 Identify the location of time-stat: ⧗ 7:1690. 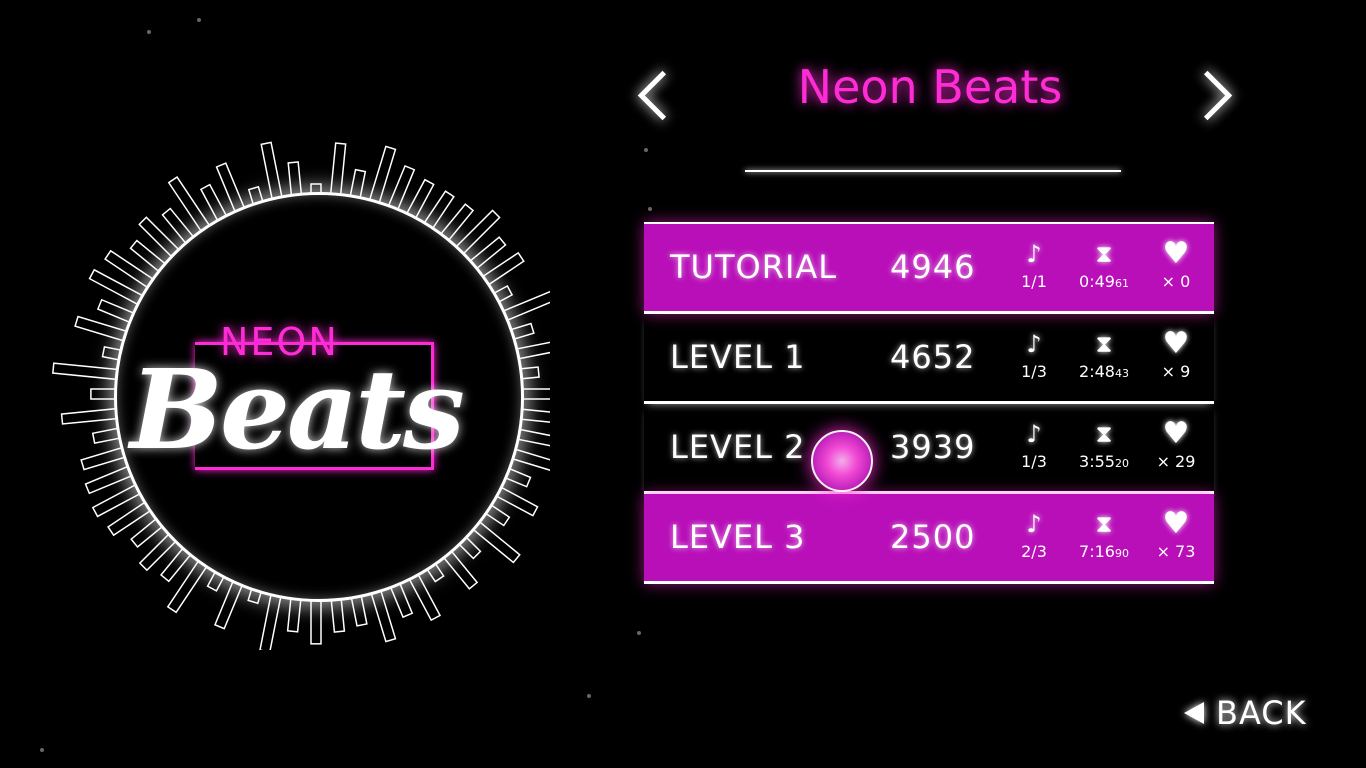
(1104, 534).